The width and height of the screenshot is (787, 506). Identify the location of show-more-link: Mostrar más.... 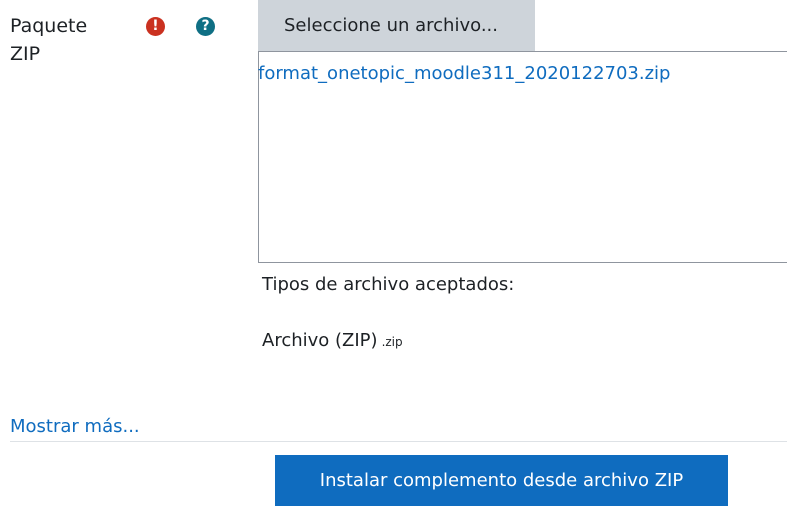
(75, 427).